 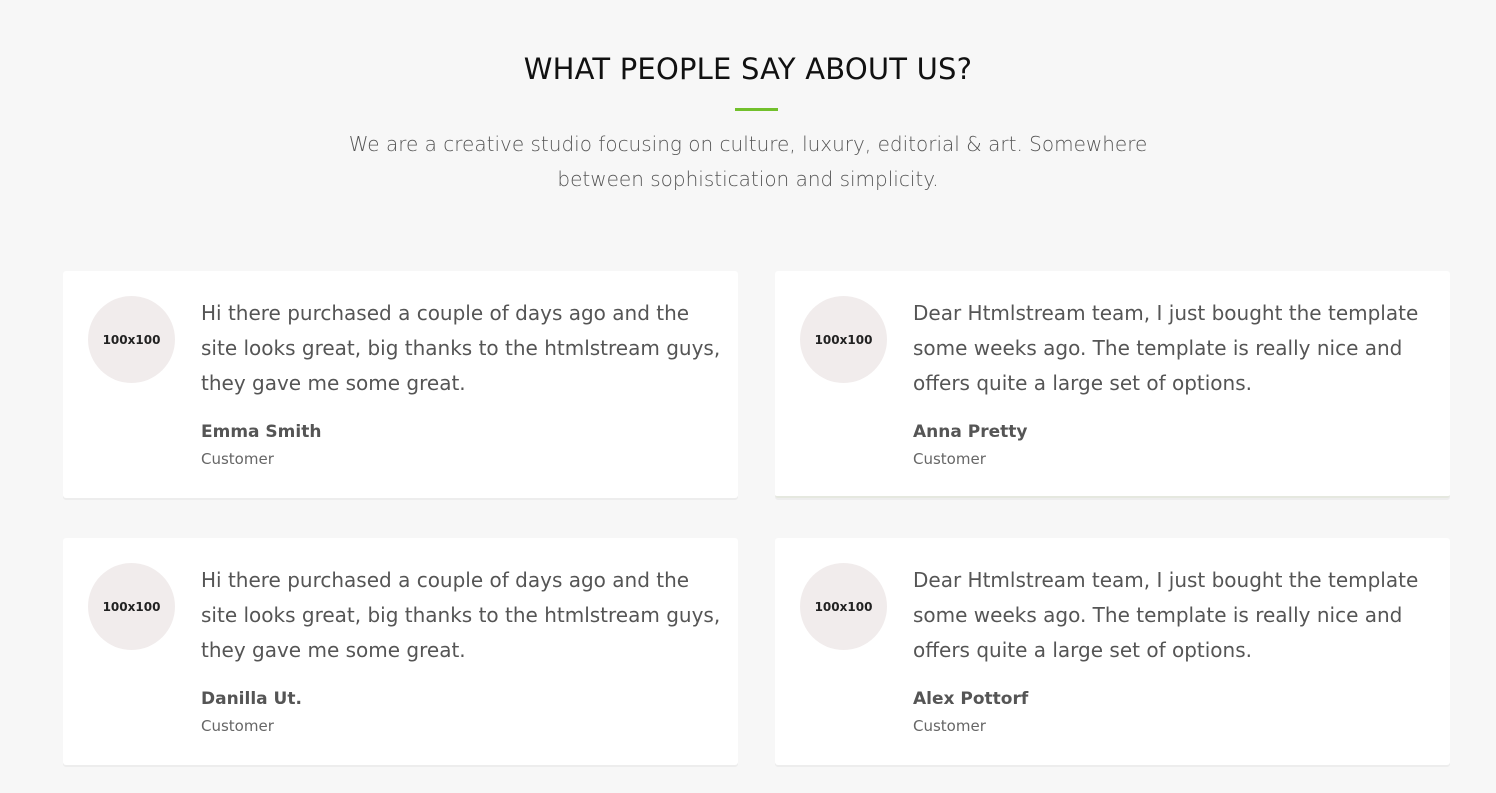 I want to click on testimonial-author-name: Anna Pretty, so click(x=970, y=432).